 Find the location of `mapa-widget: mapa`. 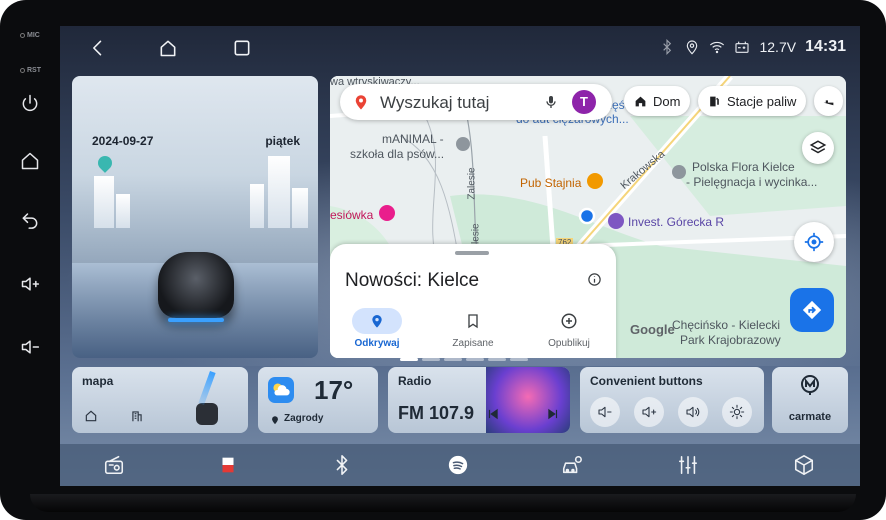

mapa-widget: mapa is located at coordinates (160, 400).